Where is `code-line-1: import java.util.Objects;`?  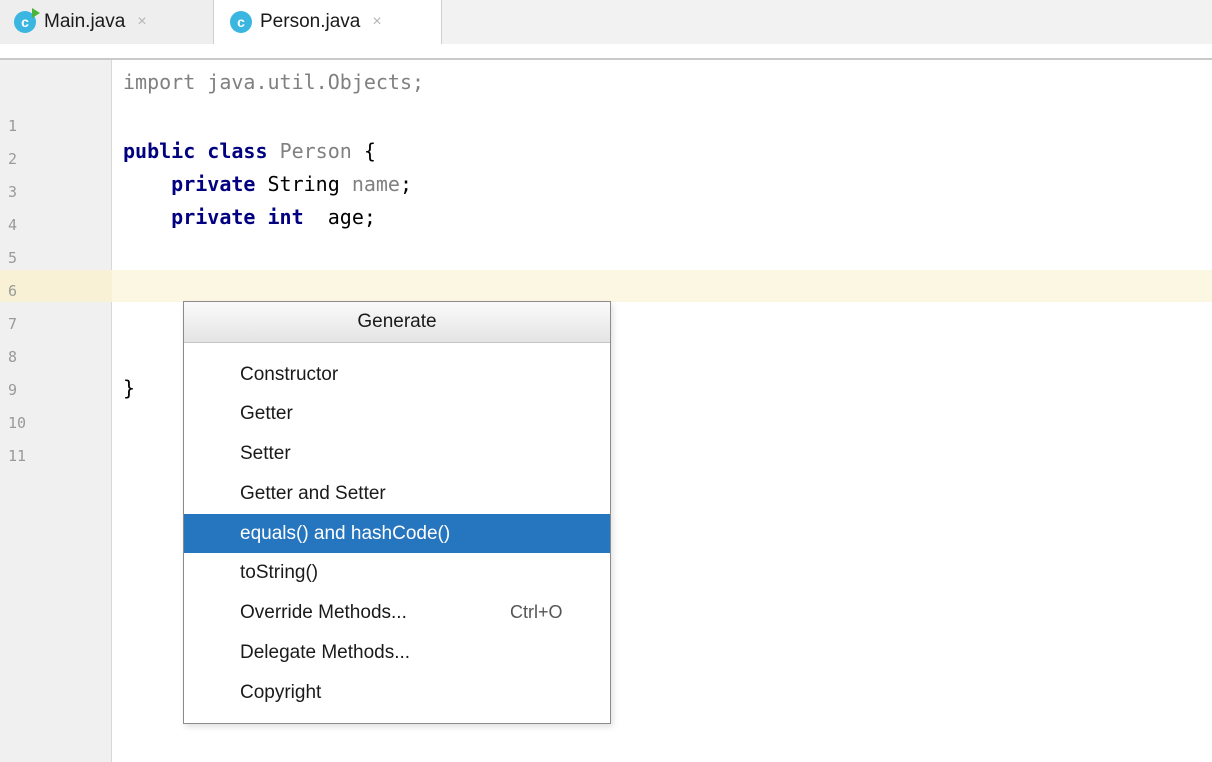
code-line-1: import java.util.Objects; is located at coordinates (273, 82).